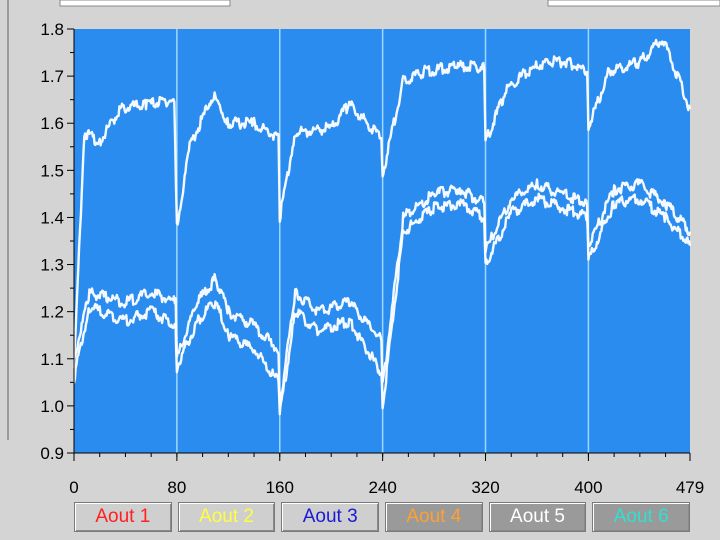 The width and height of the screenshot is (720, 540). I want to click on x-axis: 0 80 160 240 320 400 479, so click(386, 474).